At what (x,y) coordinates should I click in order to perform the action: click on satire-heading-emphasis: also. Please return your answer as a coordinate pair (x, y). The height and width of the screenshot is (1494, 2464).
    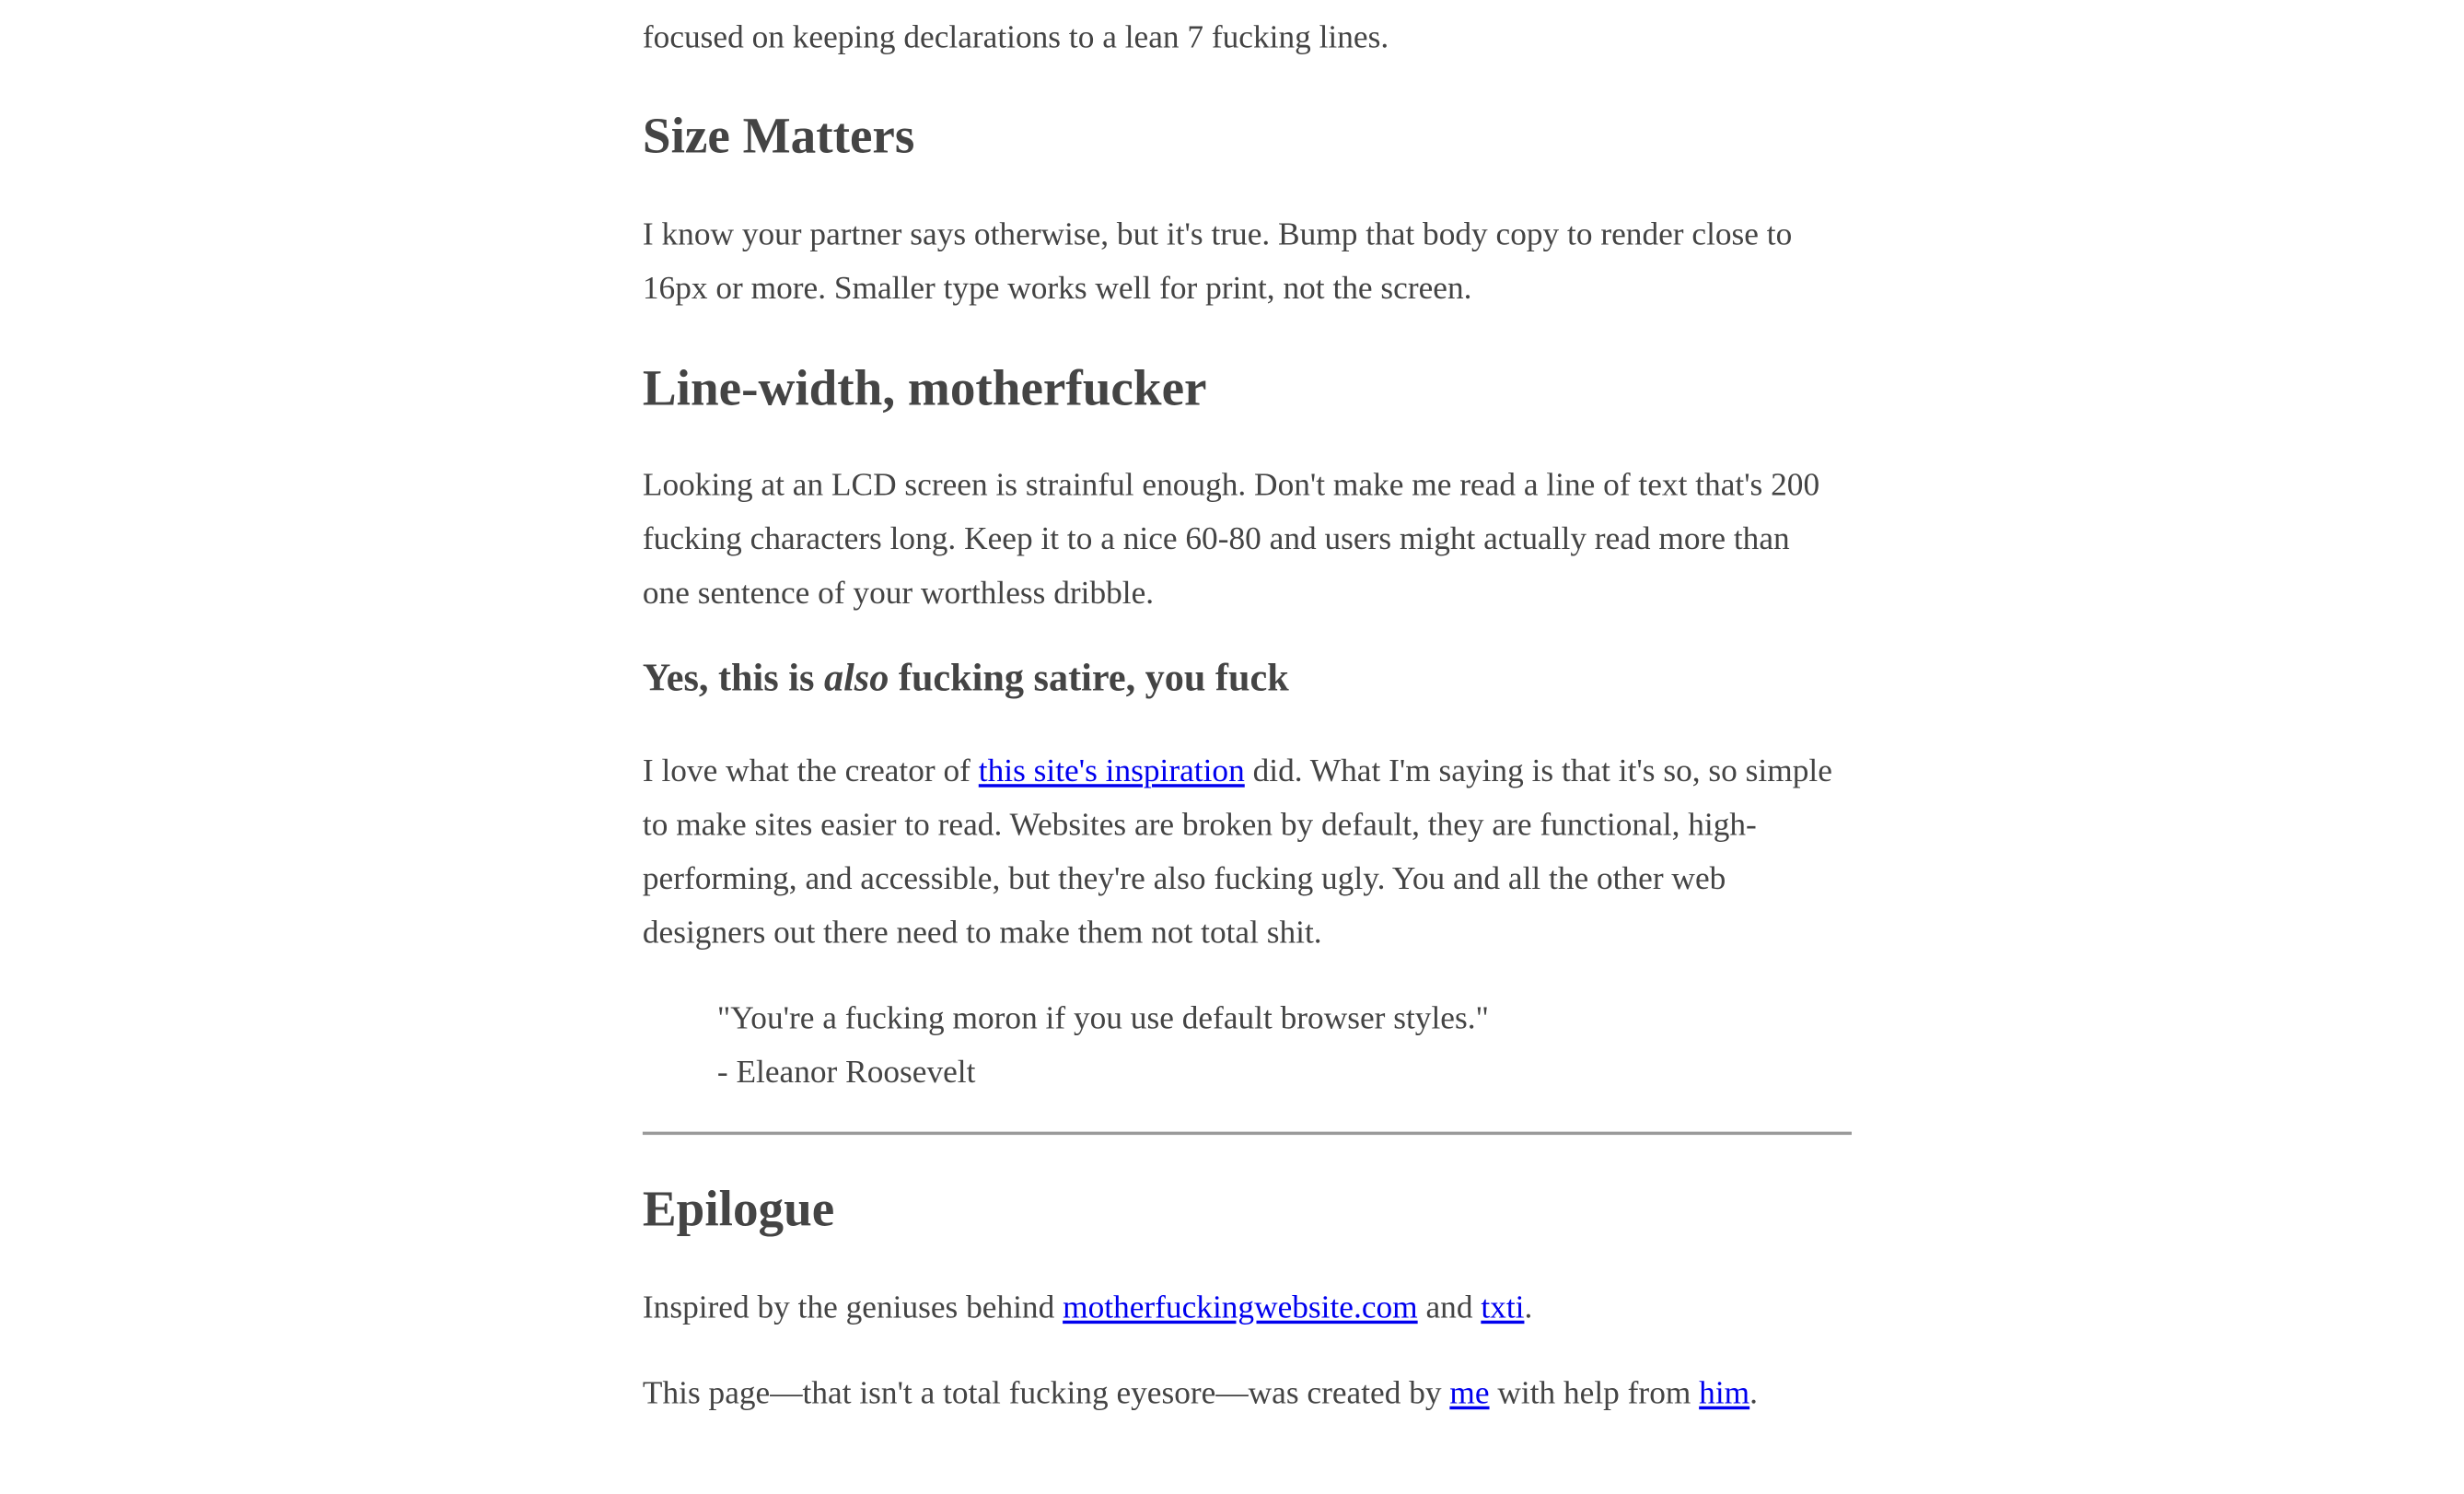
    Looking at the image, I should click on (856, 678).